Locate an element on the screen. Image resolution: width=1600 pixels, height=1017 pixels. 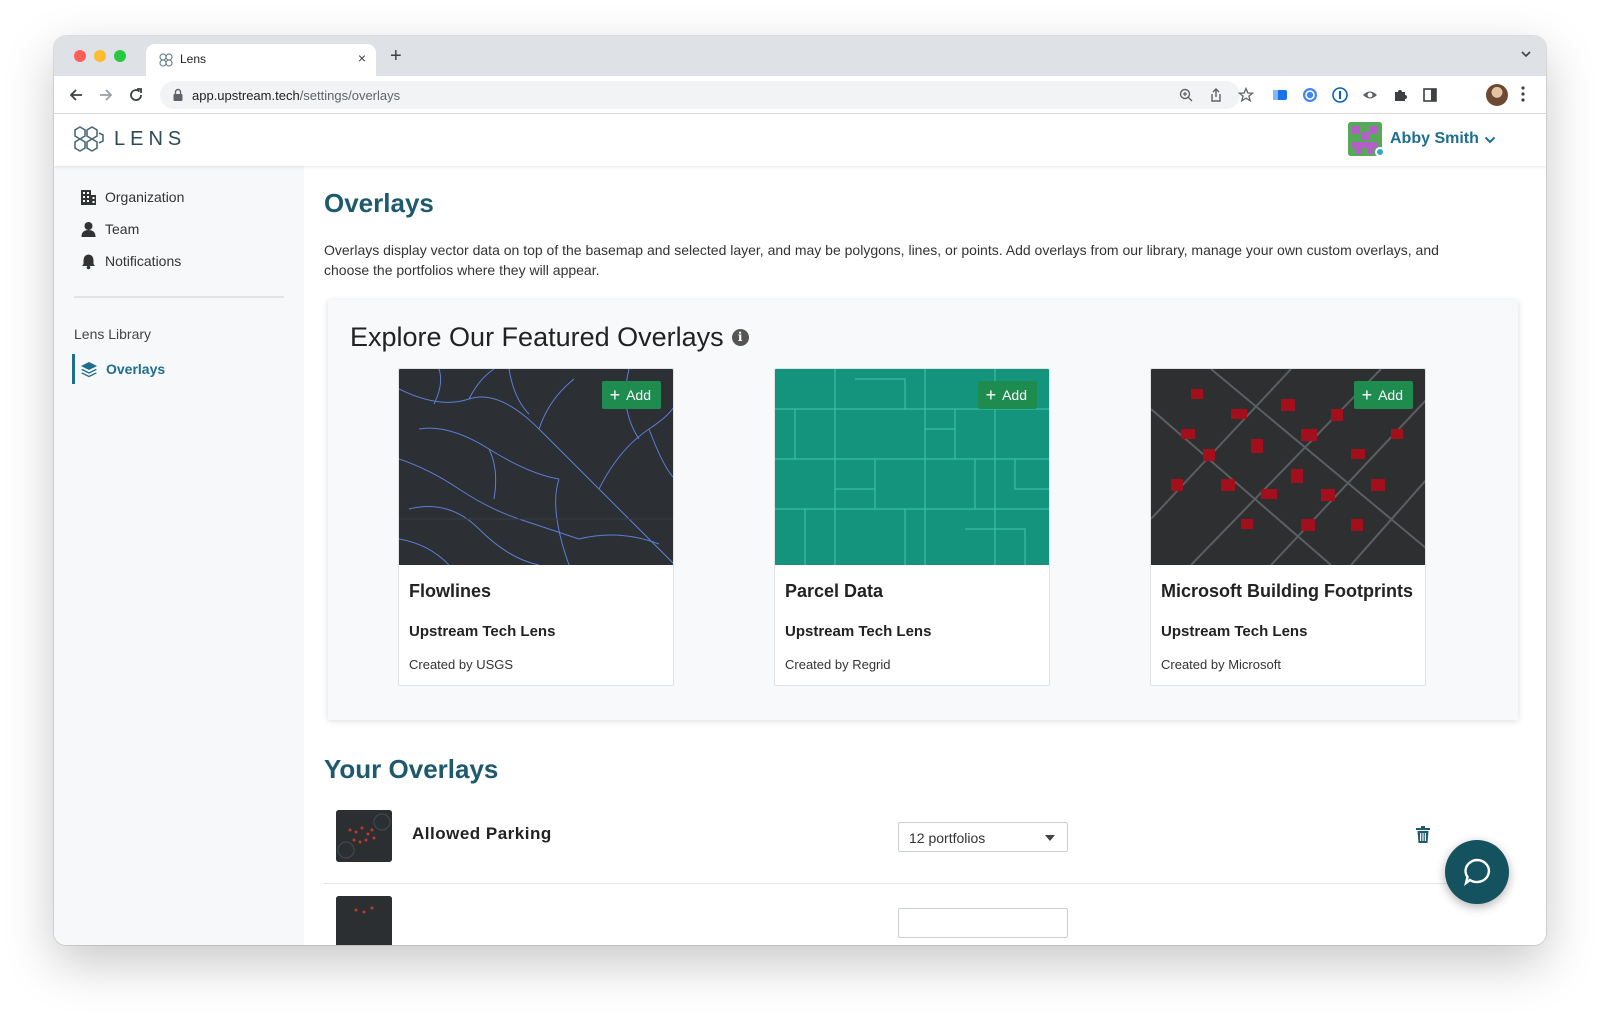
browser-toolbar: app.upstream.tech/settings/overlays is located at coordinates (800, 95).